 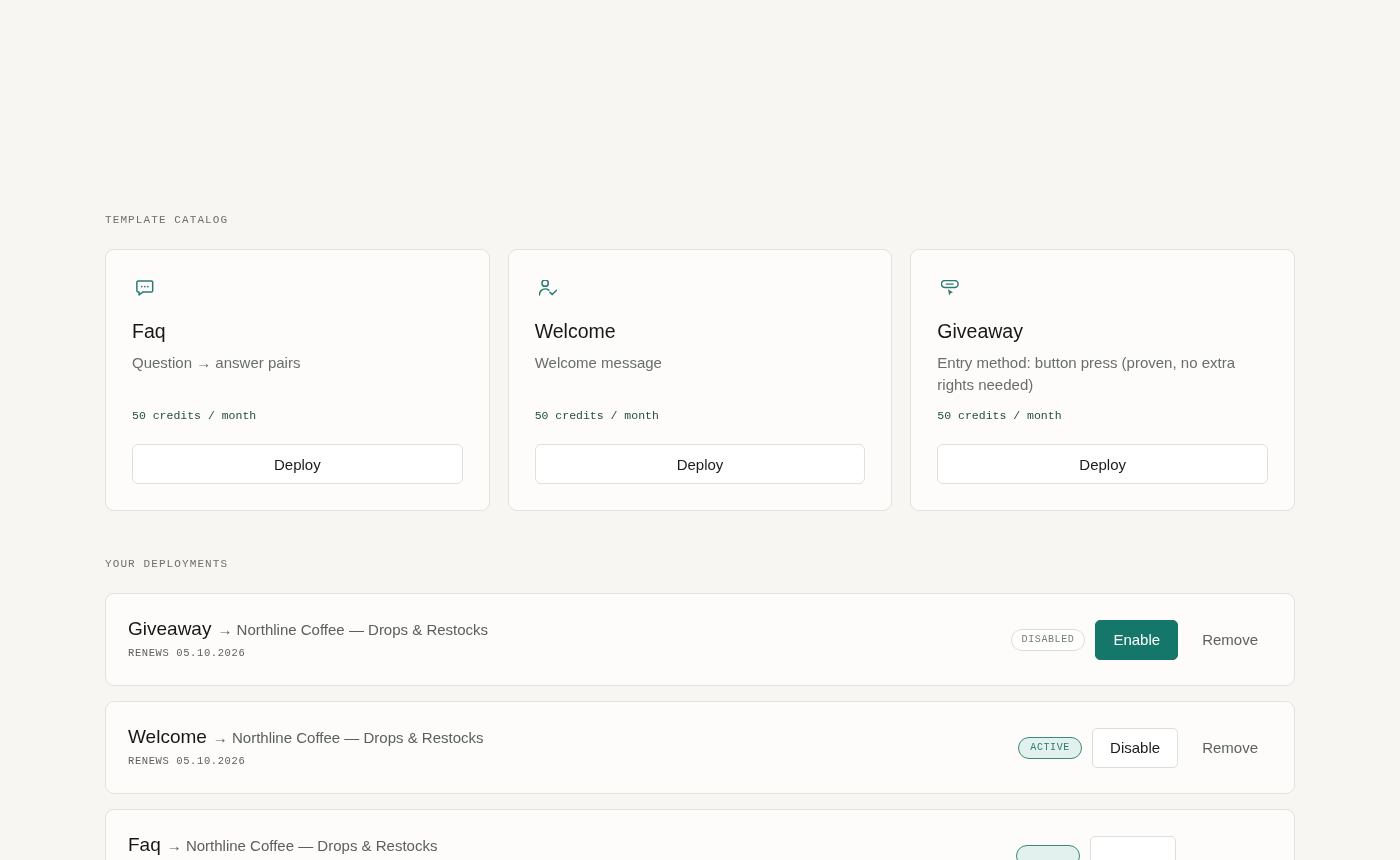 I want to click on section-heading: YOUR DEPLOYMENTS, so click(x=167, y=564).